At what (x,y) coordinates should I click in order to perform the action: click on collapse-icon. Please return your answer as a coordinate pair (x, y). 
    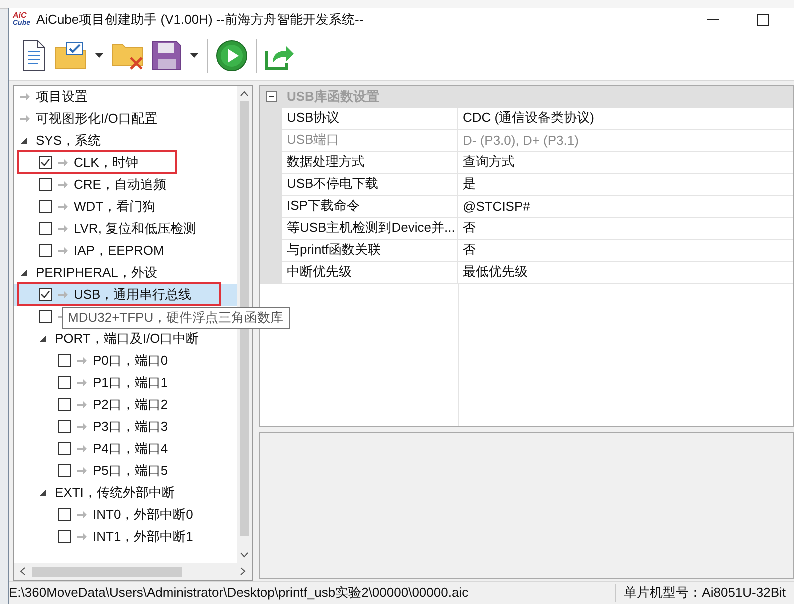
    Looking at the image, I should click on (271, 96).